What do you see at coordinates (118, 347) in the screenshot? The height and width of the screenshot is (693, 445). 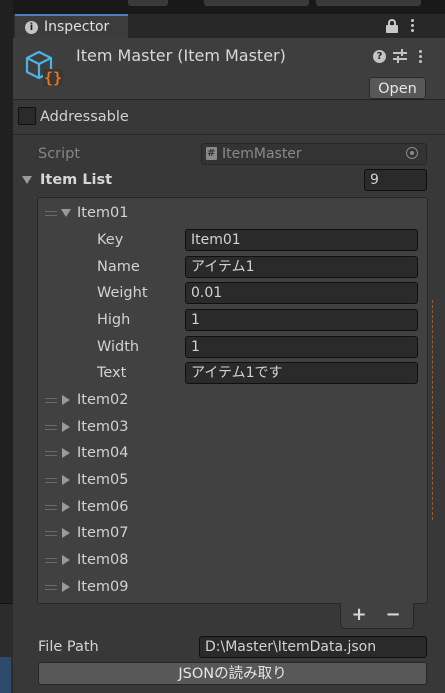 I see `width-label: Width` at bounding box center [118, 347].